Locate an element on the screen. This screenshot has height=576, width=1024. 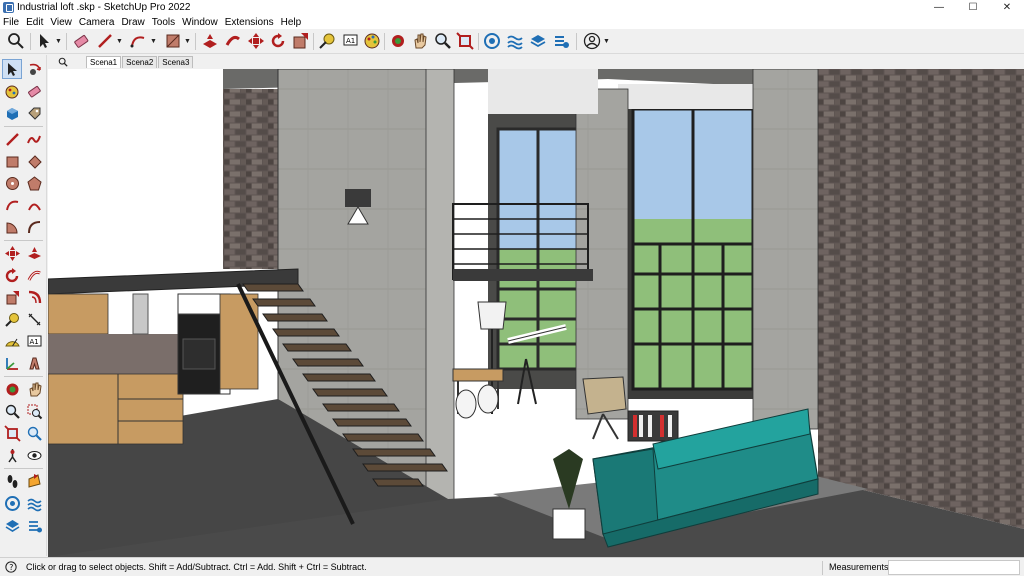
scene-tab-3: Scena3 is located at coordinates (176, 62).